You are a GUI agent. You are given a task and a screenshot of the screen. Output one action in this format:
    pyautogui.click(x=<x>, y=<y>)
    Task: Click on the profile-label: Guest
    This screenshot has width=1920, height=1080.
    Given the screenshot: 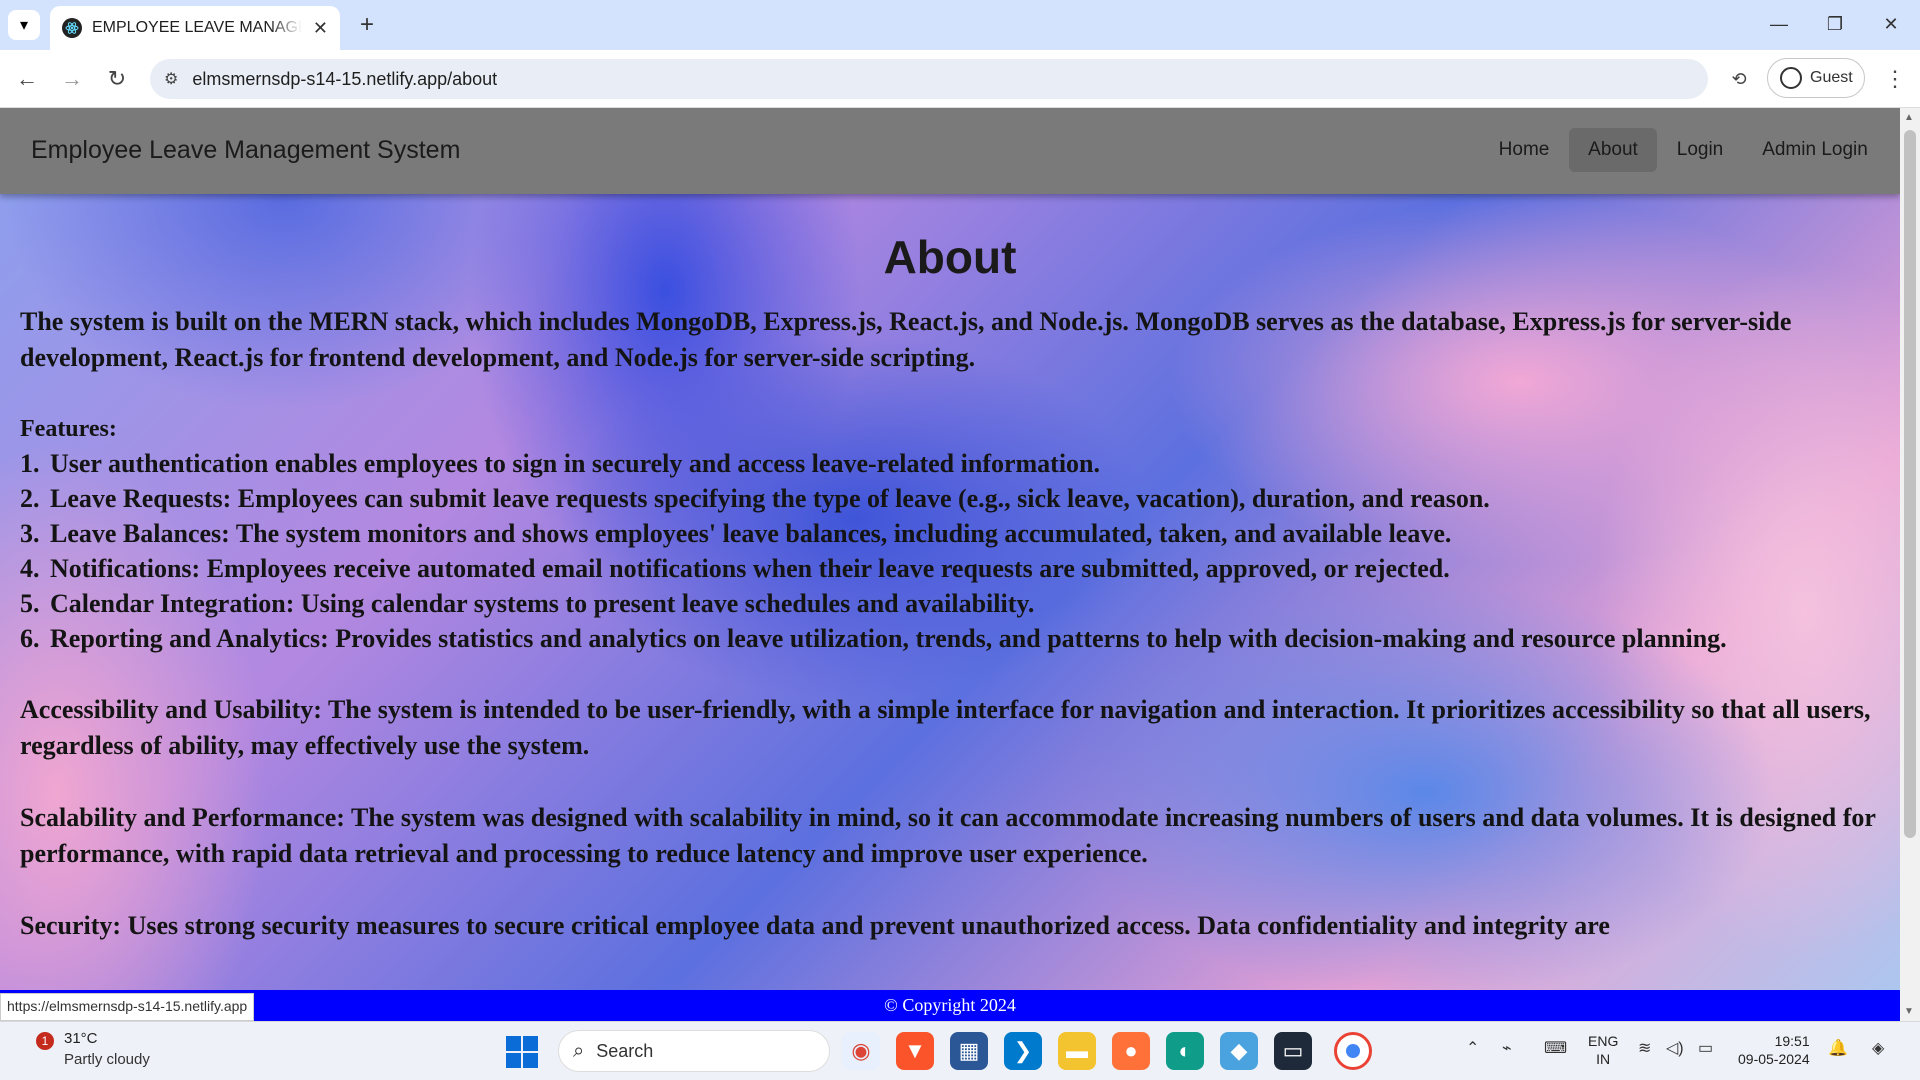 What is the action you would take?
    pyautogui.click(x=1831, y=77)
    